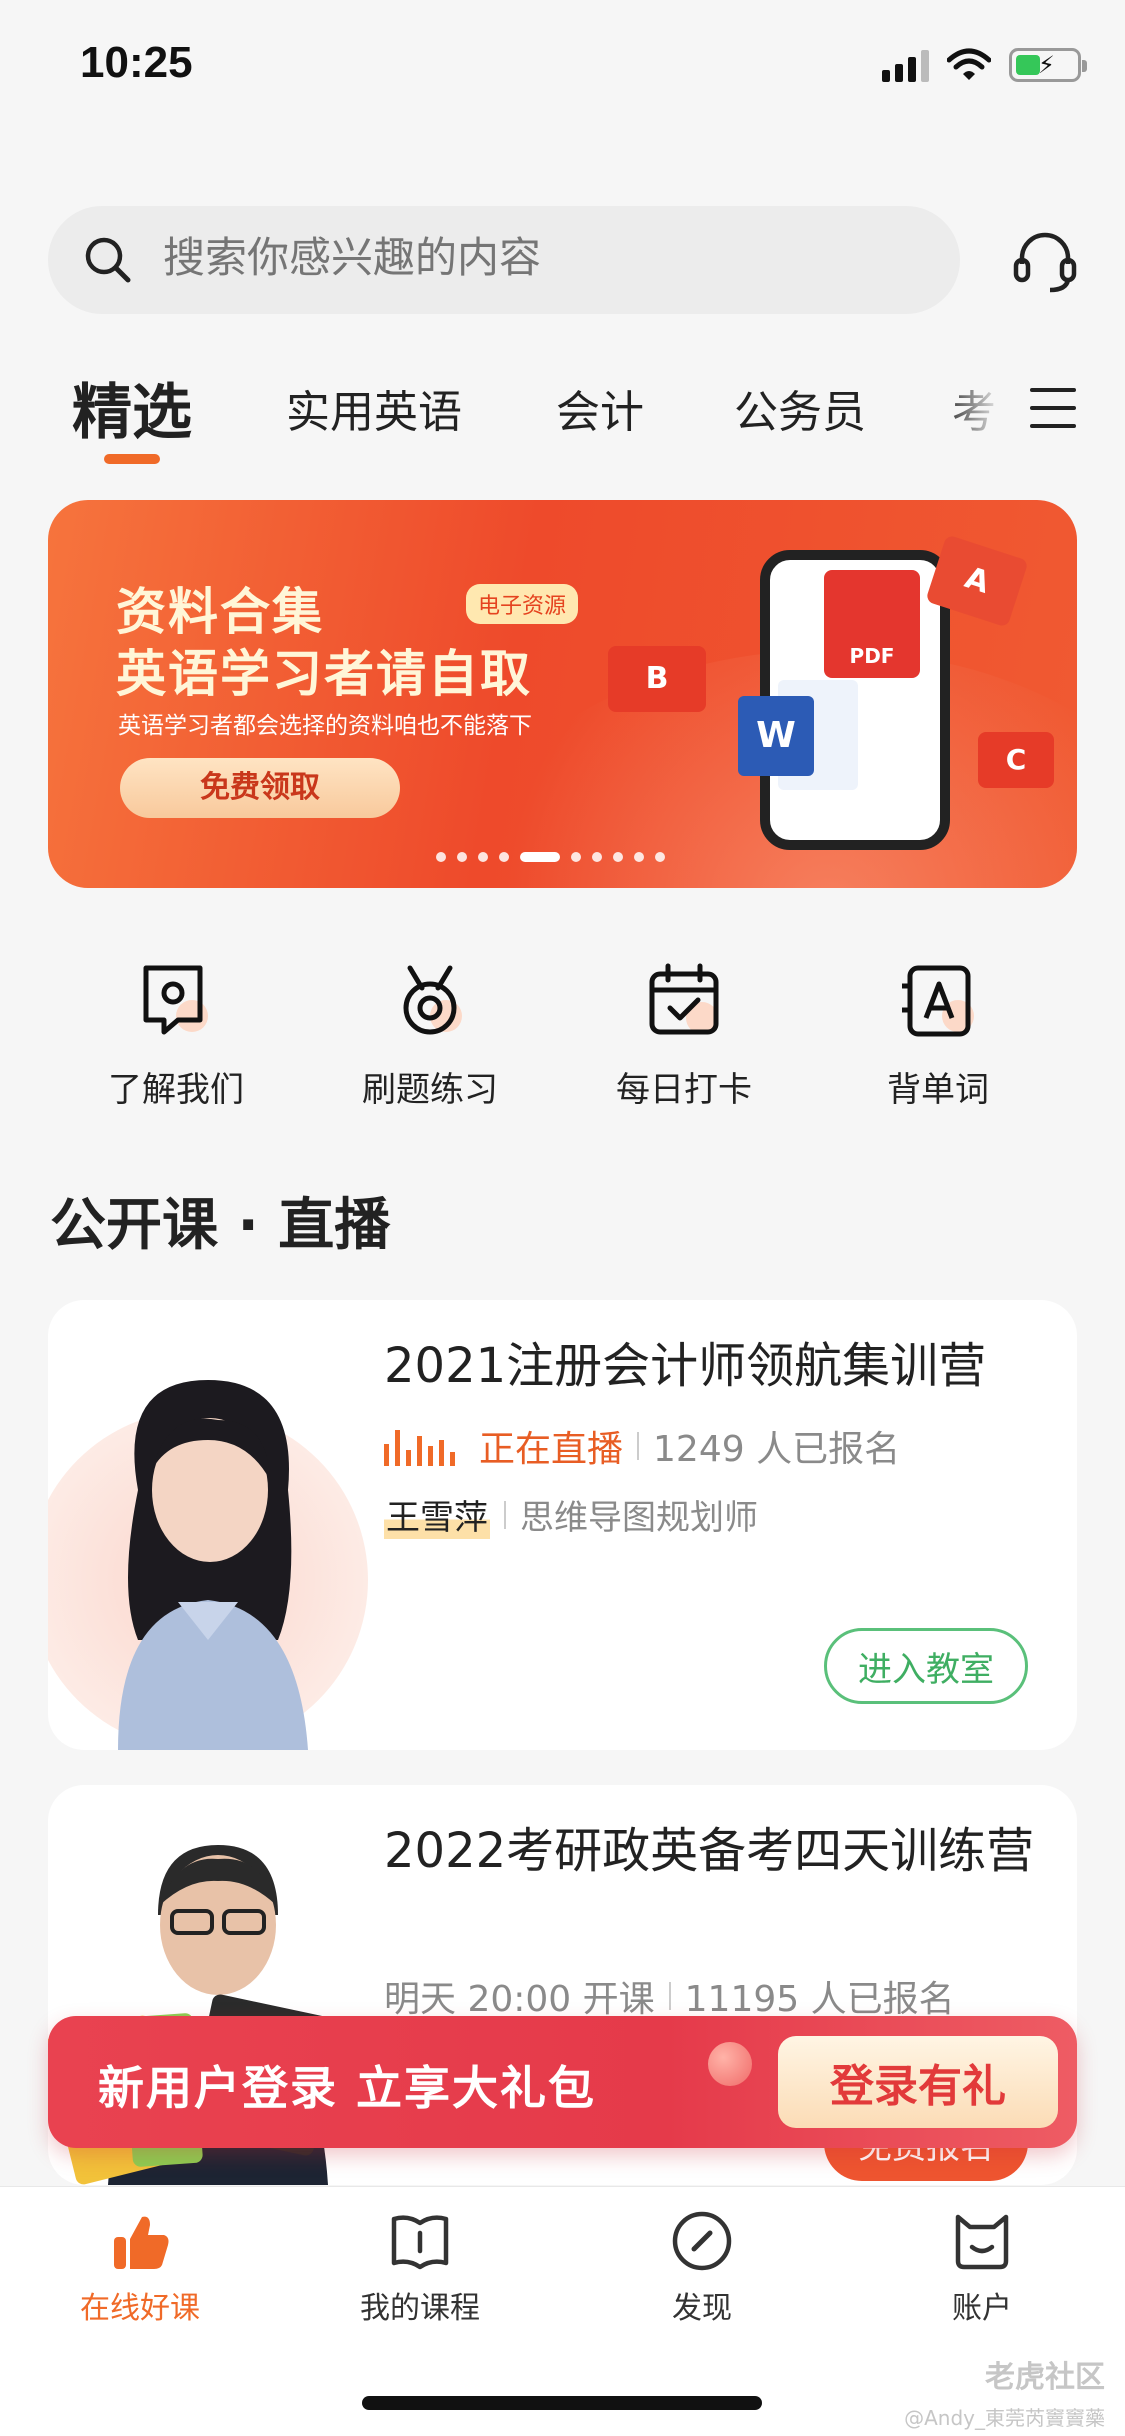 This screenshot has height=2436, width=1125. What do you see at coordinates (800, 408) in the screenshot?
I see `tab-civil-servant: 公务员` at bounding box center [800, 408].